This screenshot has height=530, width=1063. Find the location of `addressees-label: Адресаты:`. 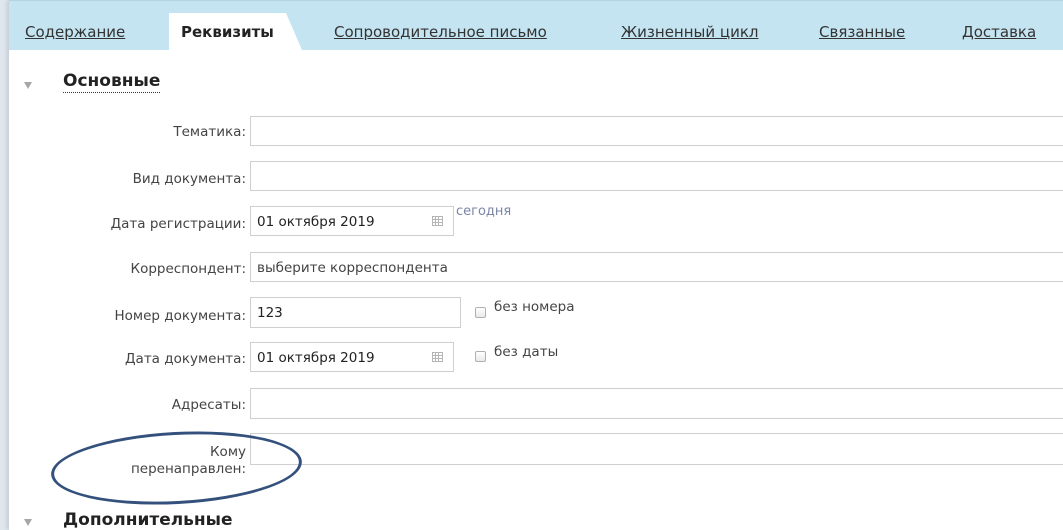

addressees-label: Адресаты: is located at coordinates (208, 405).